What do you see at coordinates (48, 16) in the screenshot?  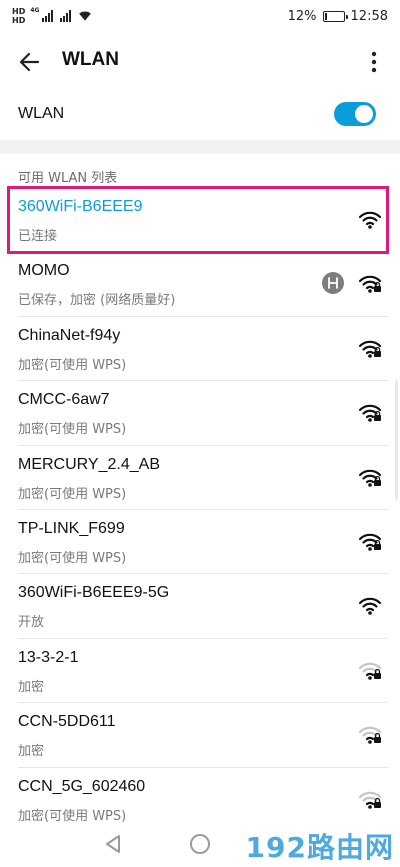 I see `signal-bars-icon` at bounding box center [48, 16].